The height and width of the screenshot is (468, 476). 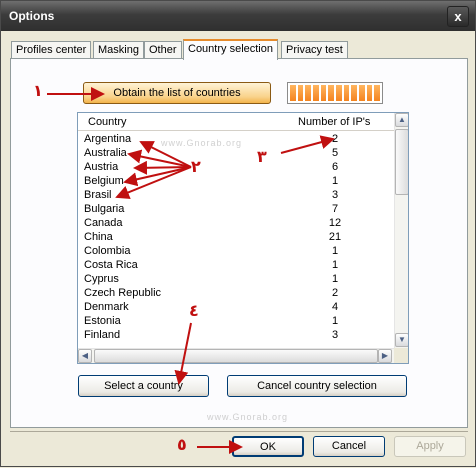 I want to click on tab-other: Other, so click(x=163, y=50).